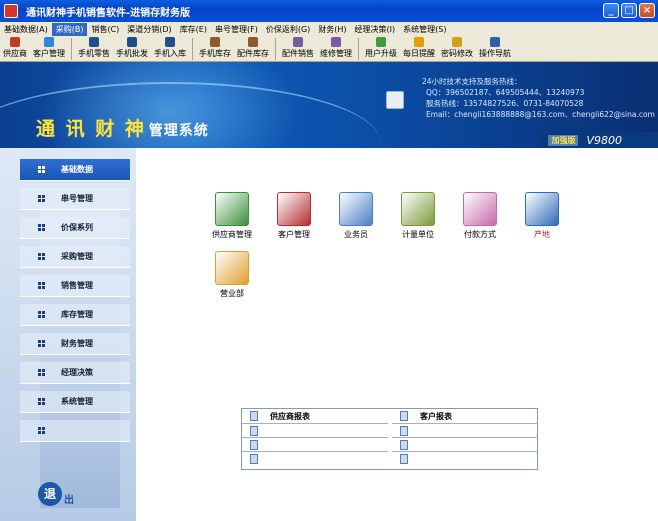 The image size is (658, 521). Describe the element at coordinates (424, 29) in the screenshot. I see `menu-item: 系统管理(S)` at that location.